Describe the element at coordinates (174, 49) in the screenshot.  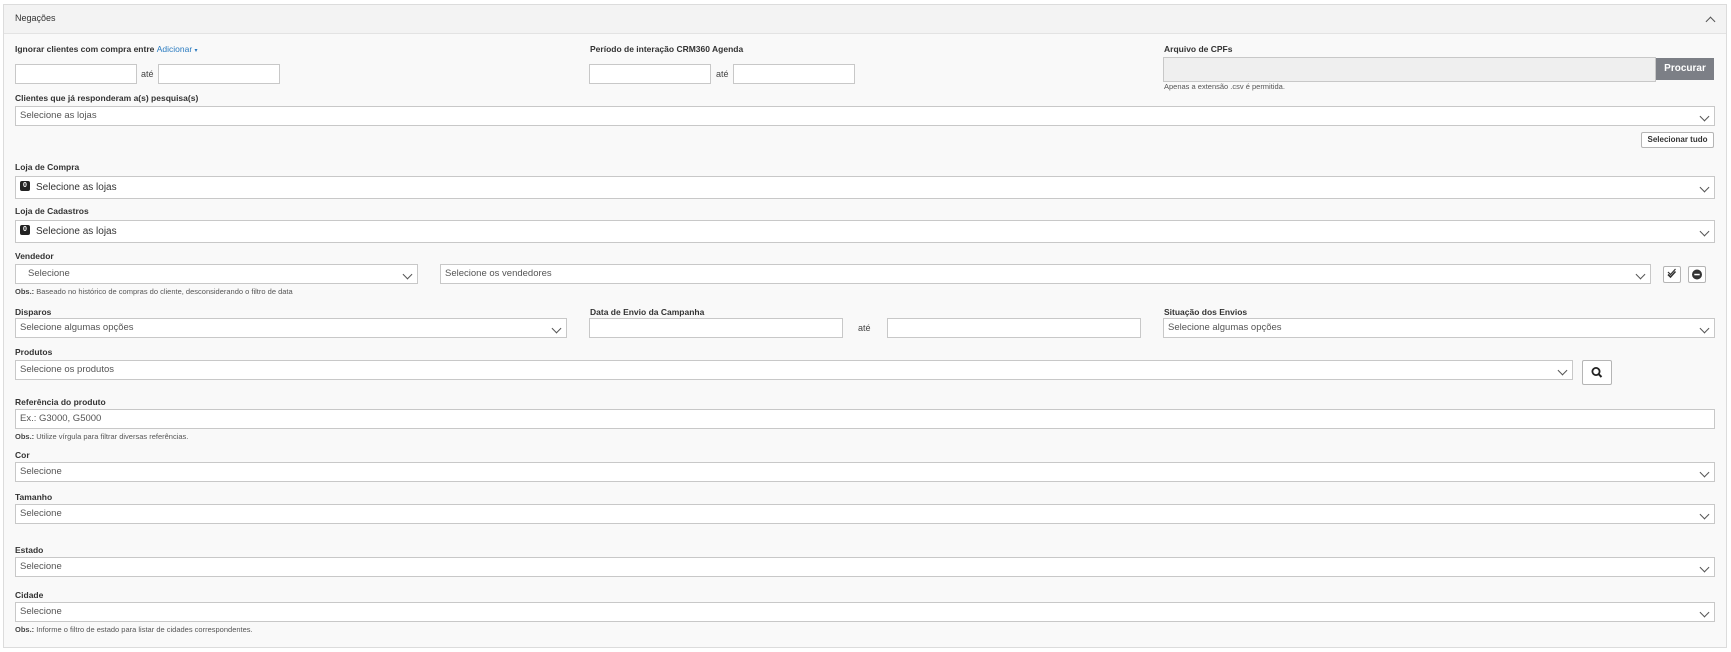
I see `add-link: Adicionar` at that location.